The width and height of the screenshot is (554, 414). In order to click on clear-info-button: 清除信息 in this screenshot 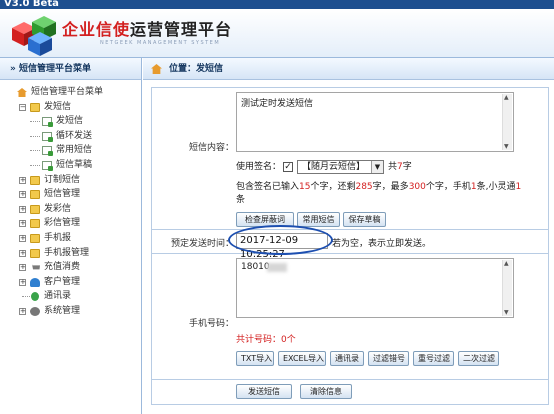, I will do `click(326, 391)`.